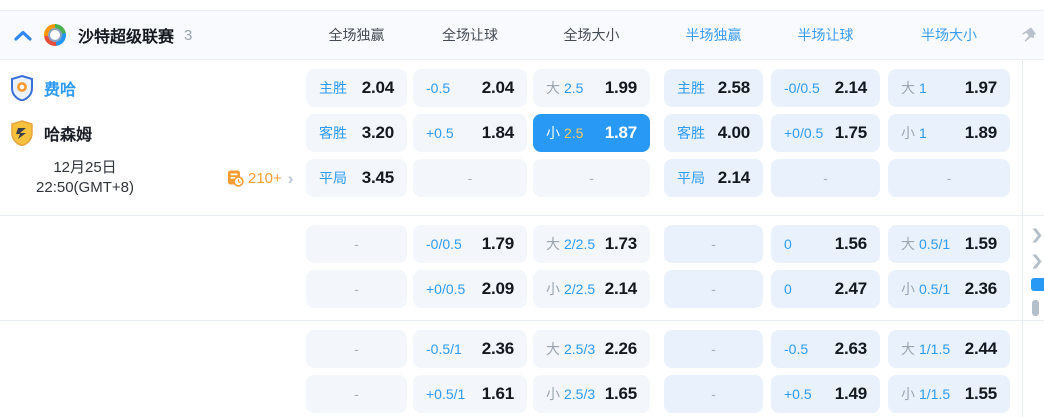  Describe the element at coordinates (850, 132) in the screenshot. I see `odds-value: 1.75` at that location.